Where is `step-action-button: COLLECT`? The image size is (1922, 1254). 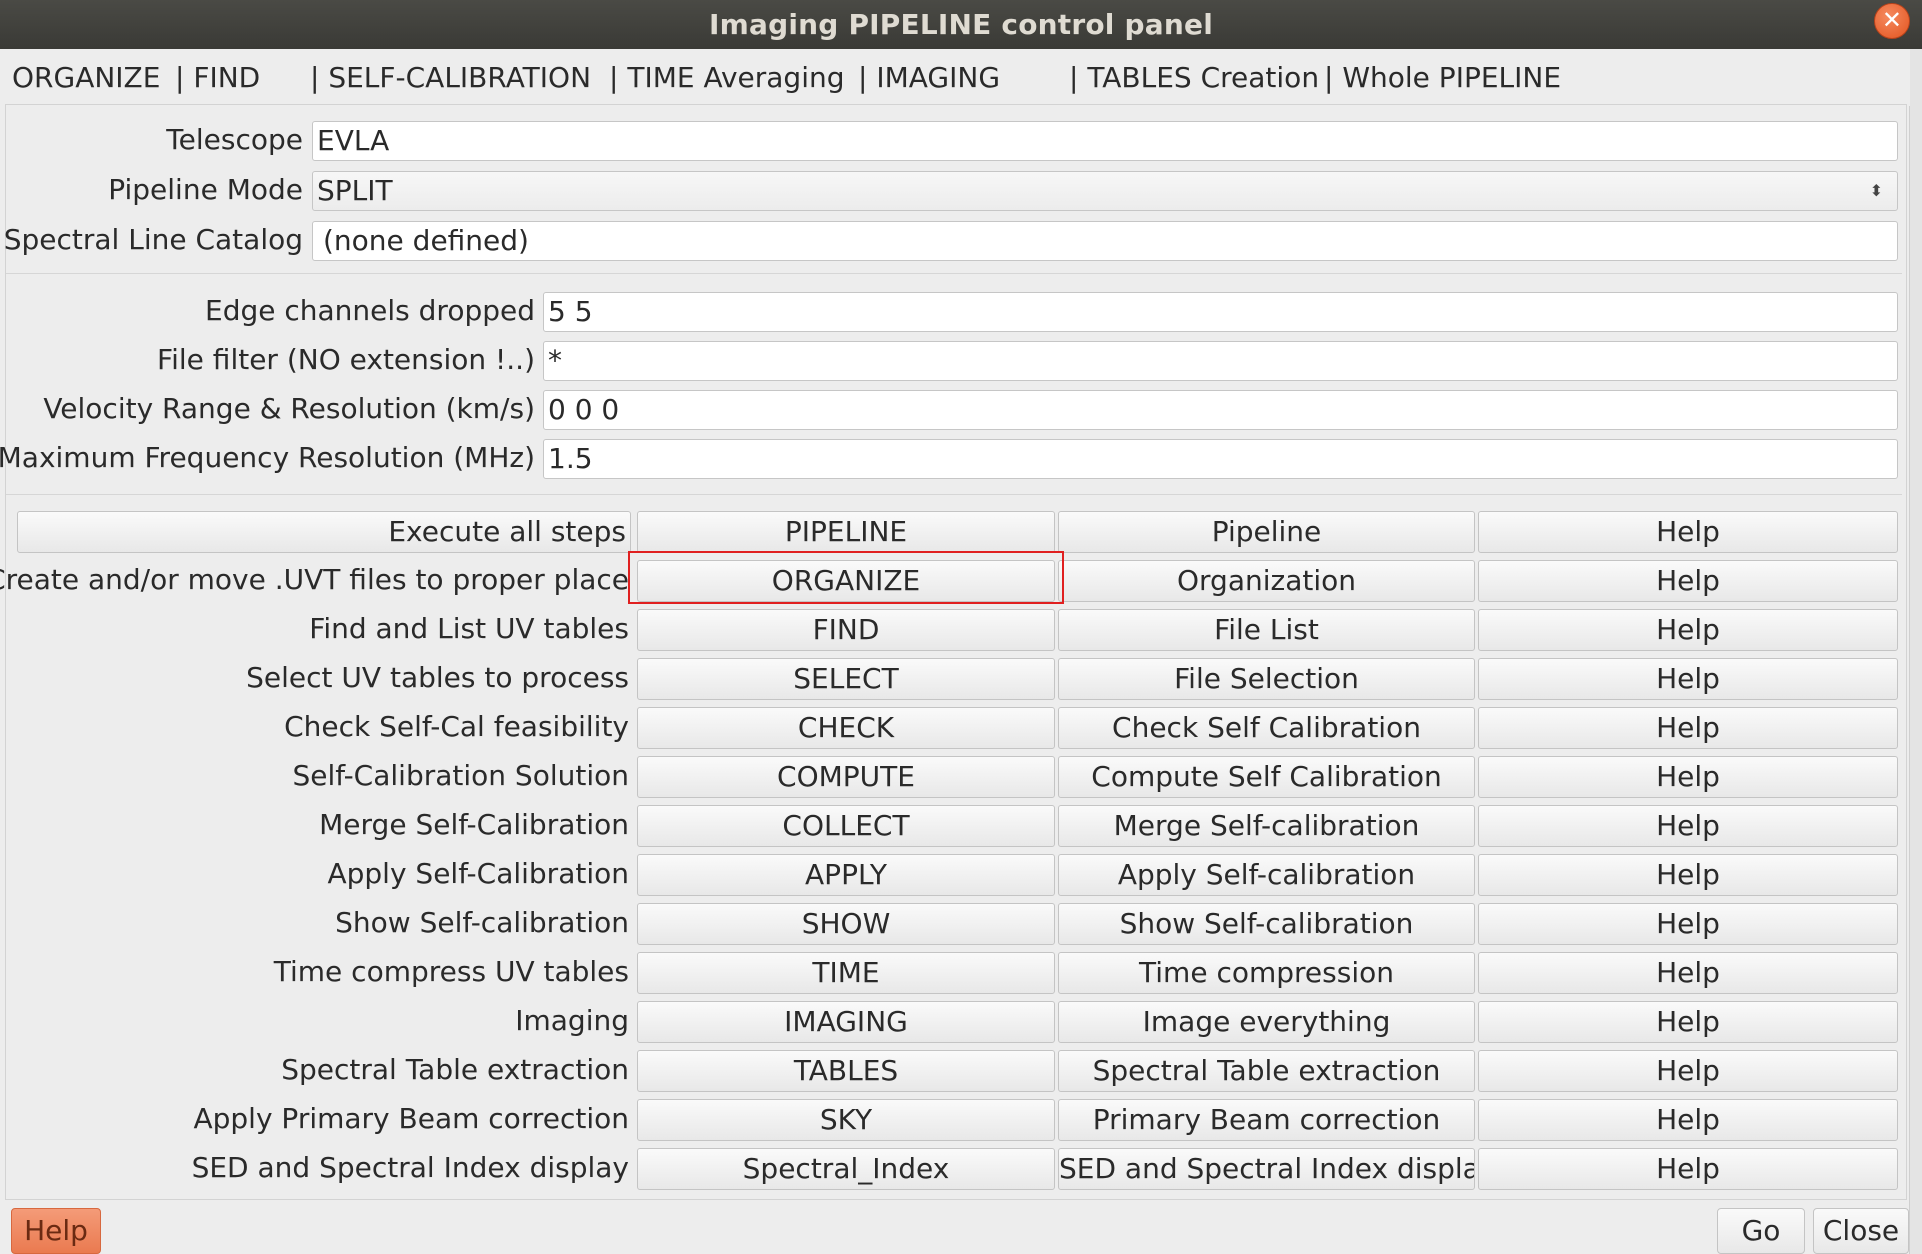 step-action-button: COLLECT is located at coordinates (846, 826).